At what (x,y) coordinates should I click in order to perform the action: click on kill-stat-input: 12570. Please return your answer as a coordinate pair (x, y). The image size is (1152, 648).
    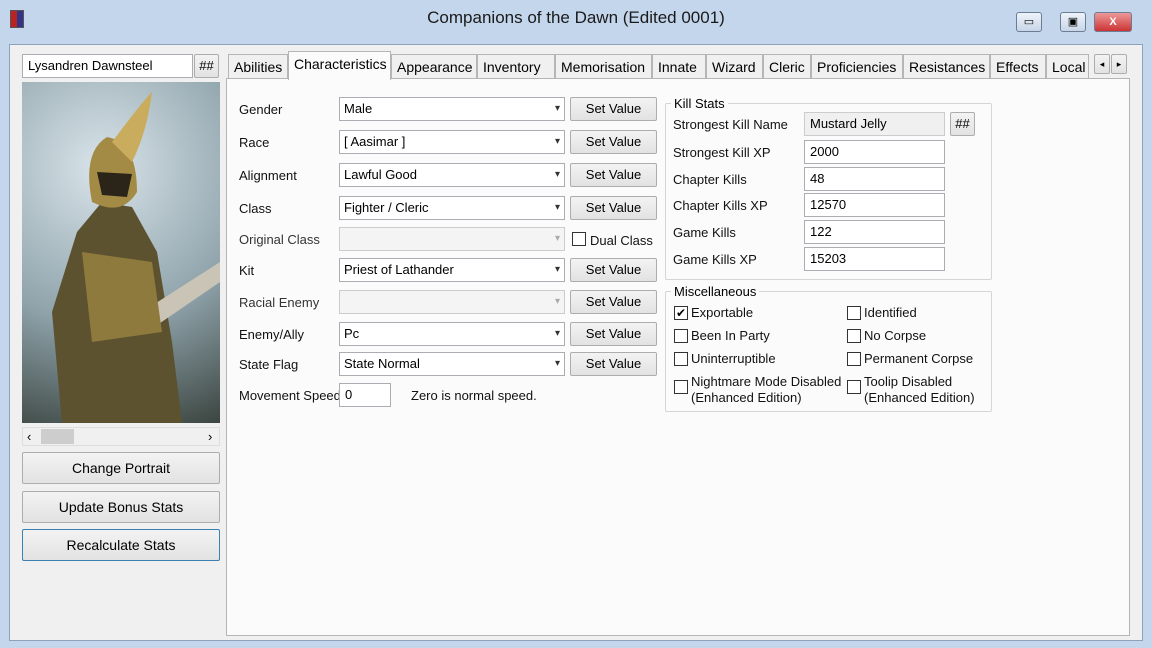
    Looking at the image, I should click on (874, 205).